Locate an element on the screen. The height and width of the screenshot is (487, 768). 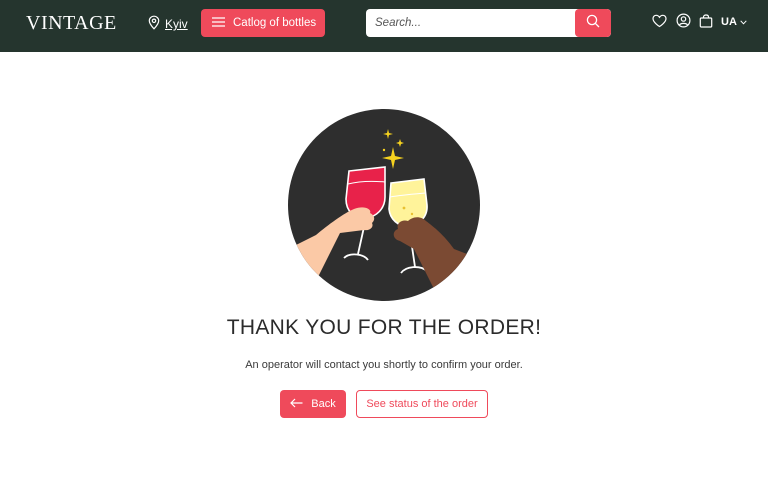
city-label: Kyiv is located at coordinates (176, 24).